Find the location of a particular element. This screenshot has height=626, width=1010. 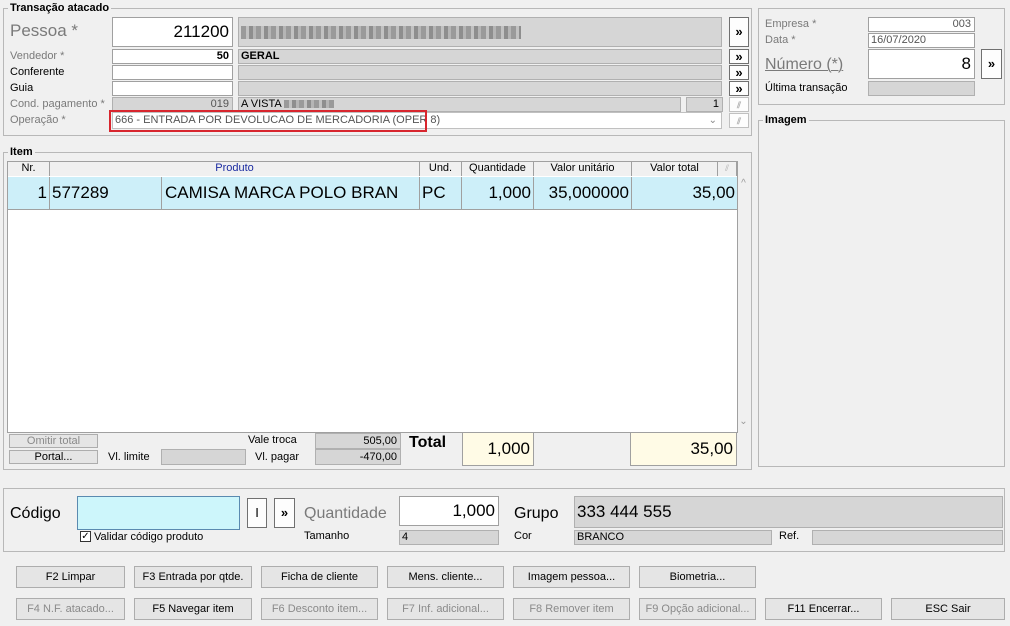

quantidade-input: 1,000 is located at coordinates (449, 511).